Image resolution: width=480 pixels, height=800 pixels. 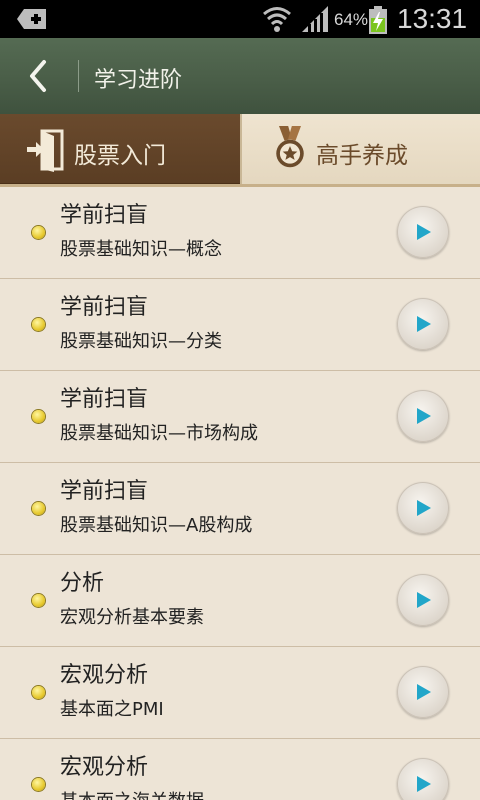 I want to click on lesson-subtitle: 宏观分析基本要素, so click(x=132, y=617).